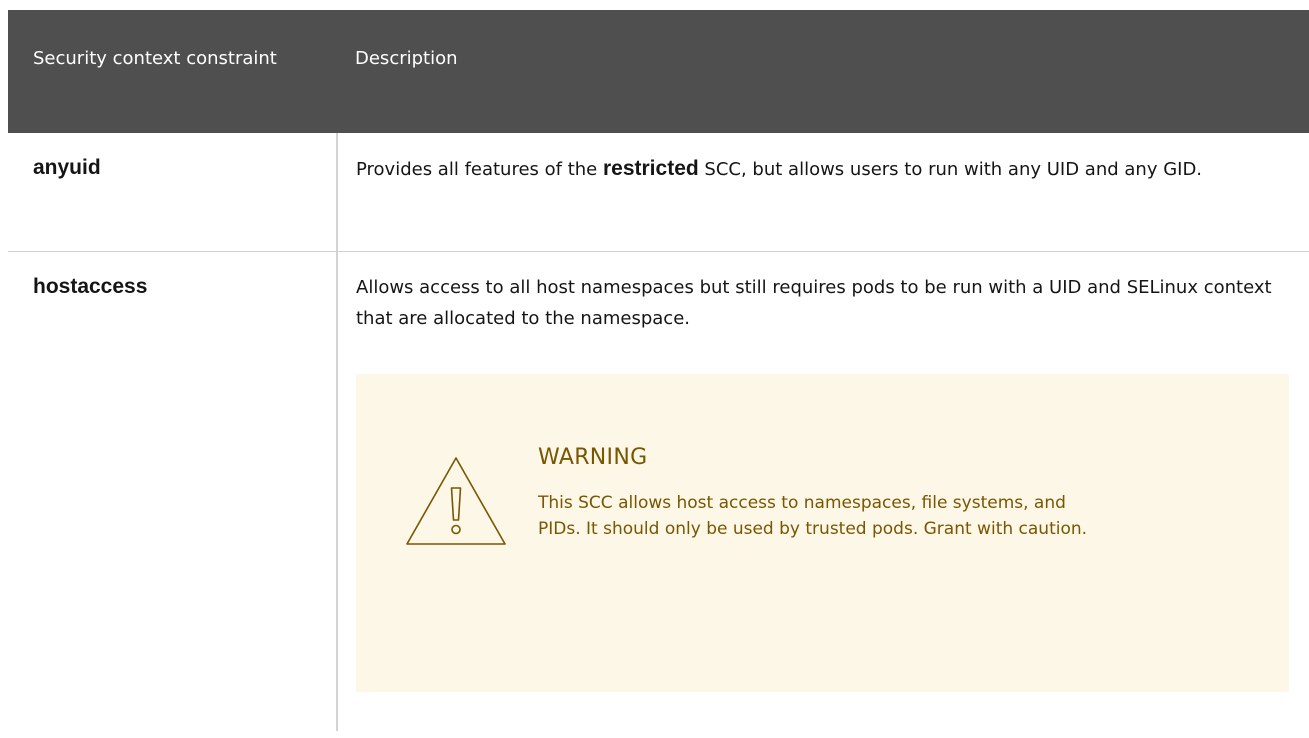 Image resolution: width=1309 pixels, height=738 pixels. I want to click on column-header-description: Description, so click(823, 71).